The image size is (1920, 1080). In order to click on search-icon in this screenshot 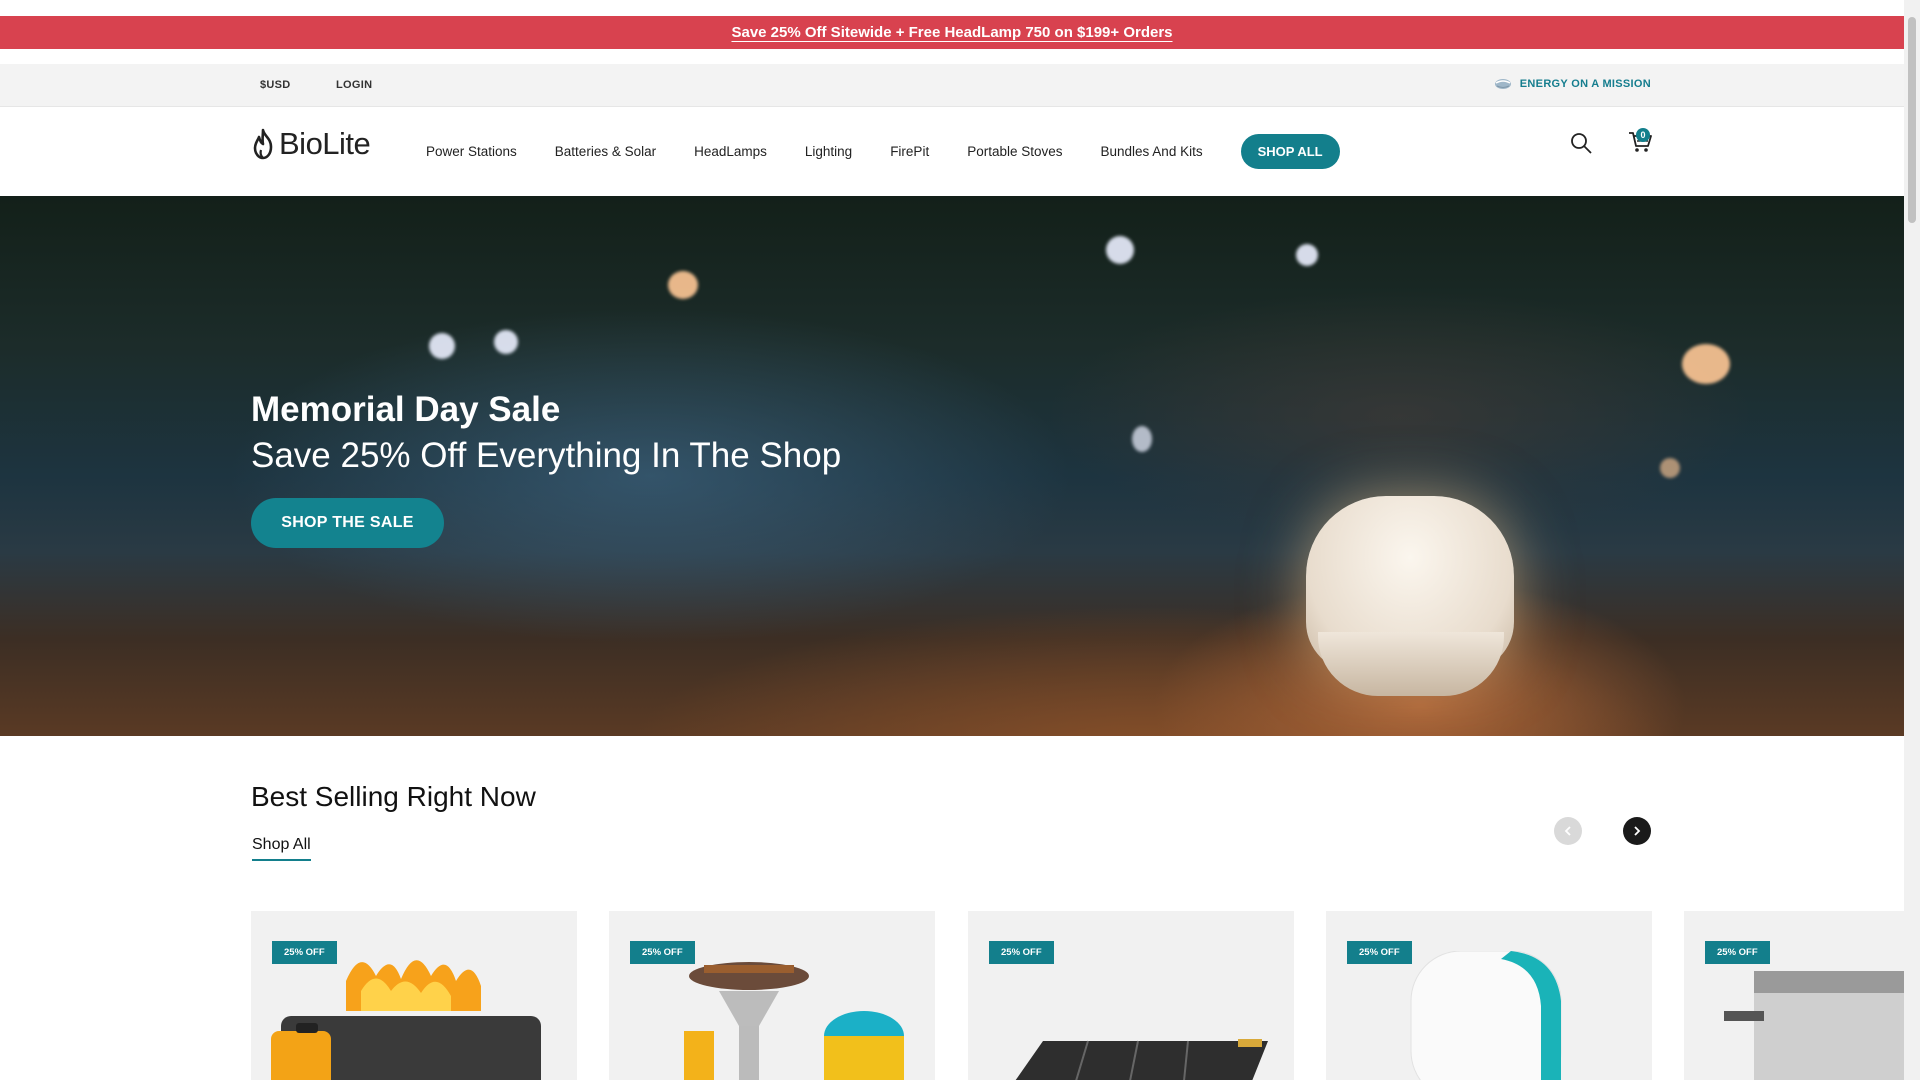, I will do `click(1581, 143)`.